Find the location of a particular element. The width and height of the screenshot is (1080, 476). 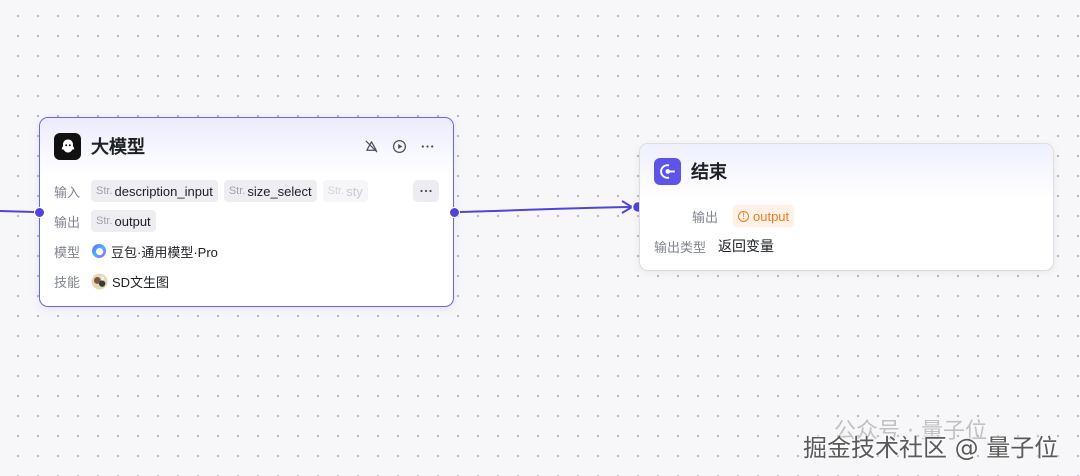

model-value: 豆包·通用模型·Pro is located at coordinates (154, 251).